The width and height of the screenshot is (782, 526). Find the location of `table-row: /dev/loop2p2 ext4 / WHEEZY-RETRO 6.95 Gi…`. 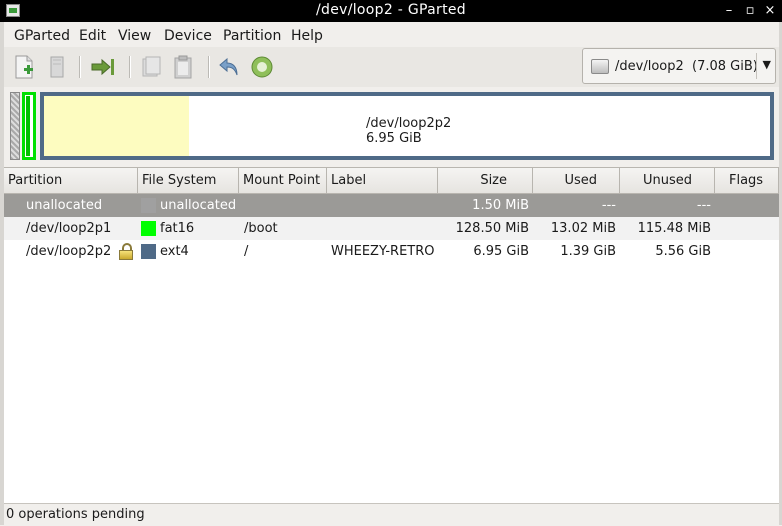

table-row: /dev/loop2p2 ext4 / WHEEZY-RETRO 6.95 Gi… is located at coordinates (391, 251).